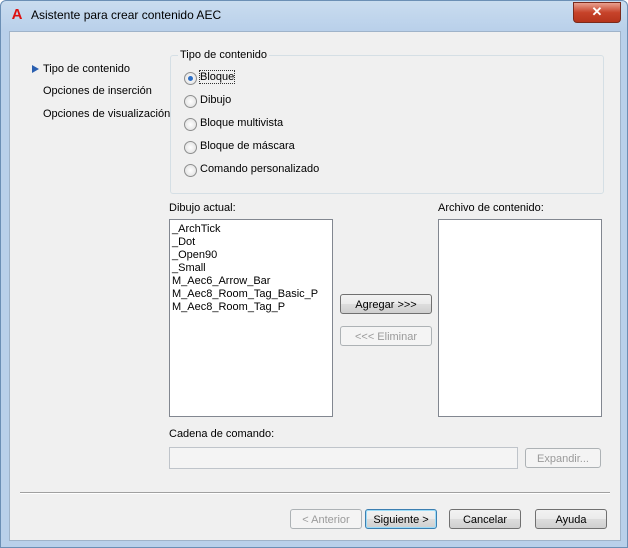  What do you see at coordinates (251, 281) in the screenshot?
I see `list-item: M_Aec6_Arrow_Bar` at bounding box center [251, 281].